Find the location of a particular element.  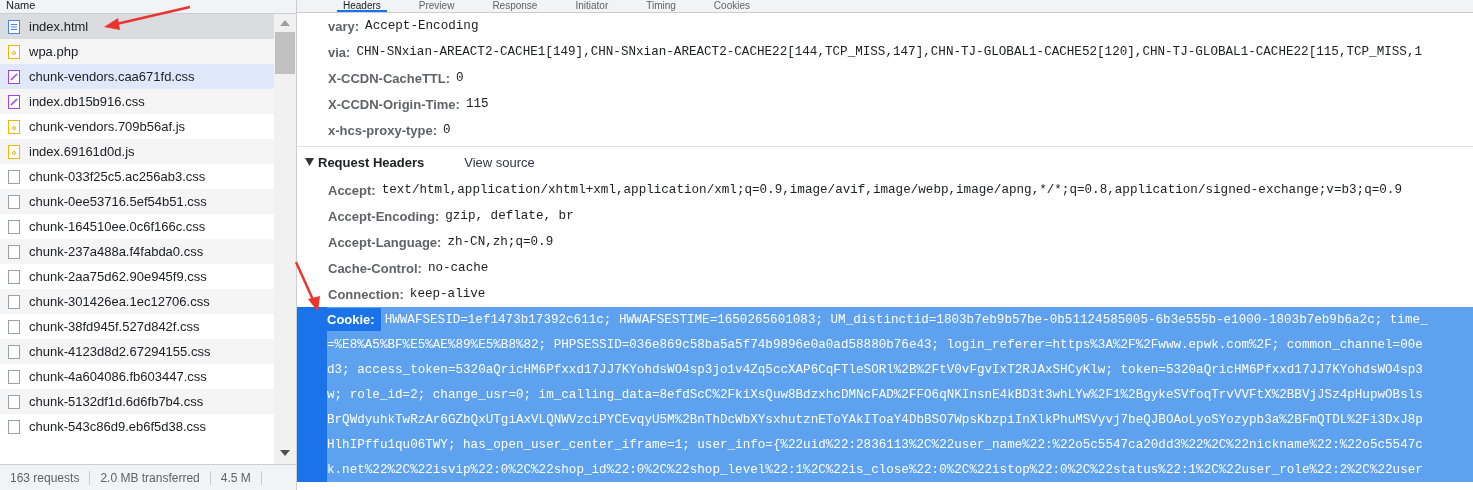

header-name: X-CCDN-Origin-Time: is located at coordinates (394, 104).